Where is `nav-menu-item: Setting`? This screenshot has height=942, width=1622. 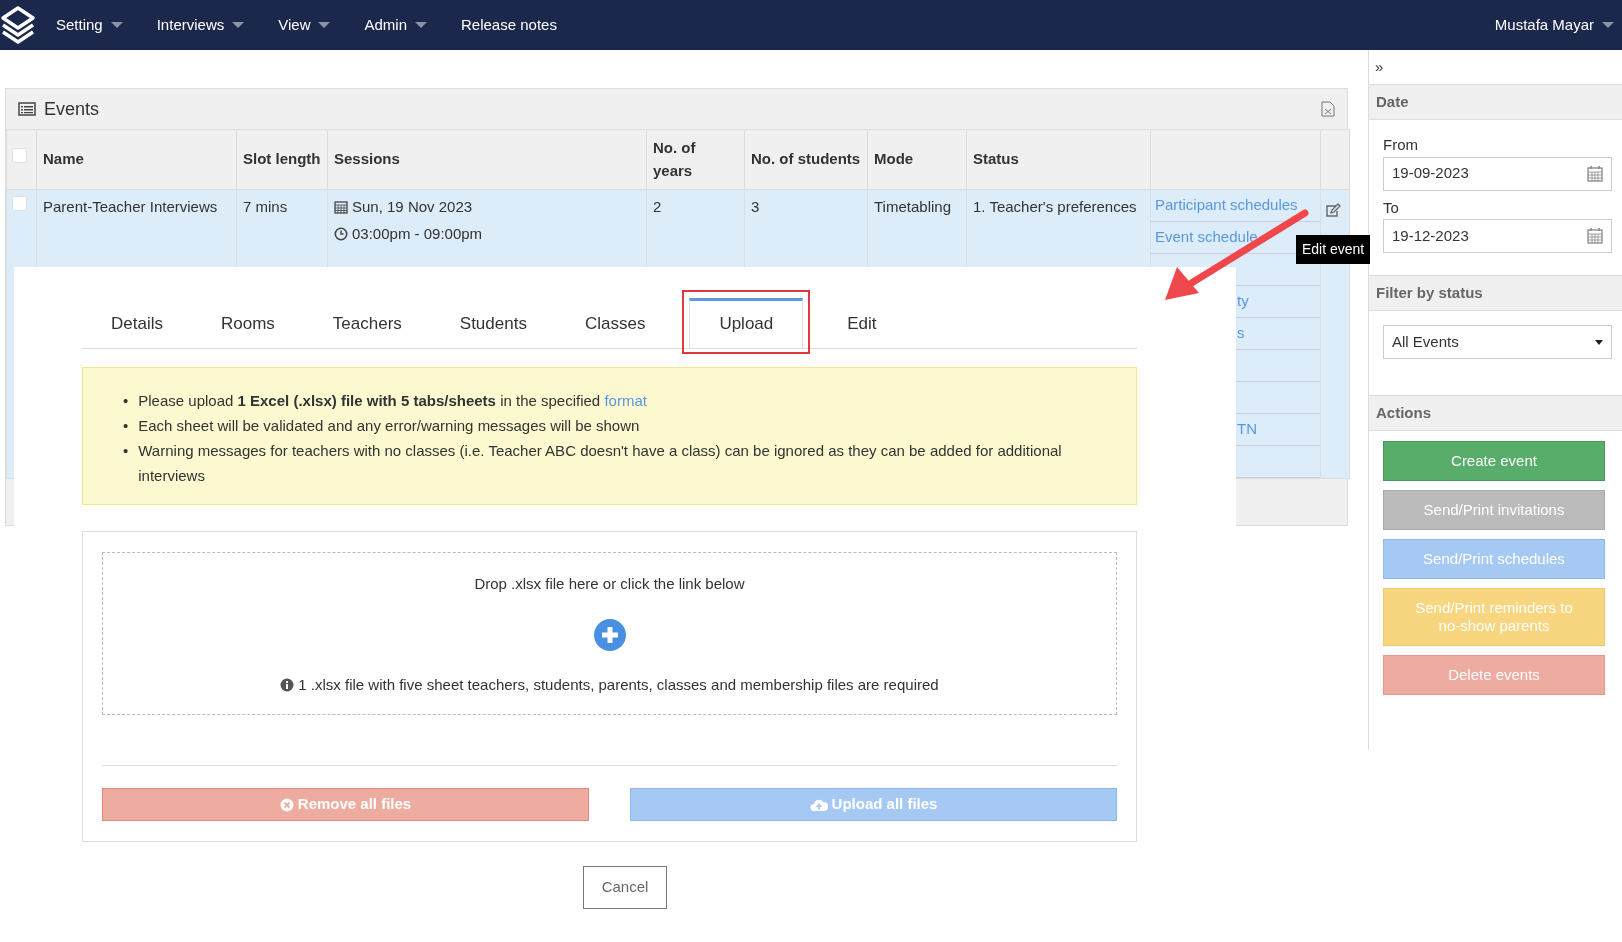
nav-menu-item: Setting is located at coordinates (89, 25).